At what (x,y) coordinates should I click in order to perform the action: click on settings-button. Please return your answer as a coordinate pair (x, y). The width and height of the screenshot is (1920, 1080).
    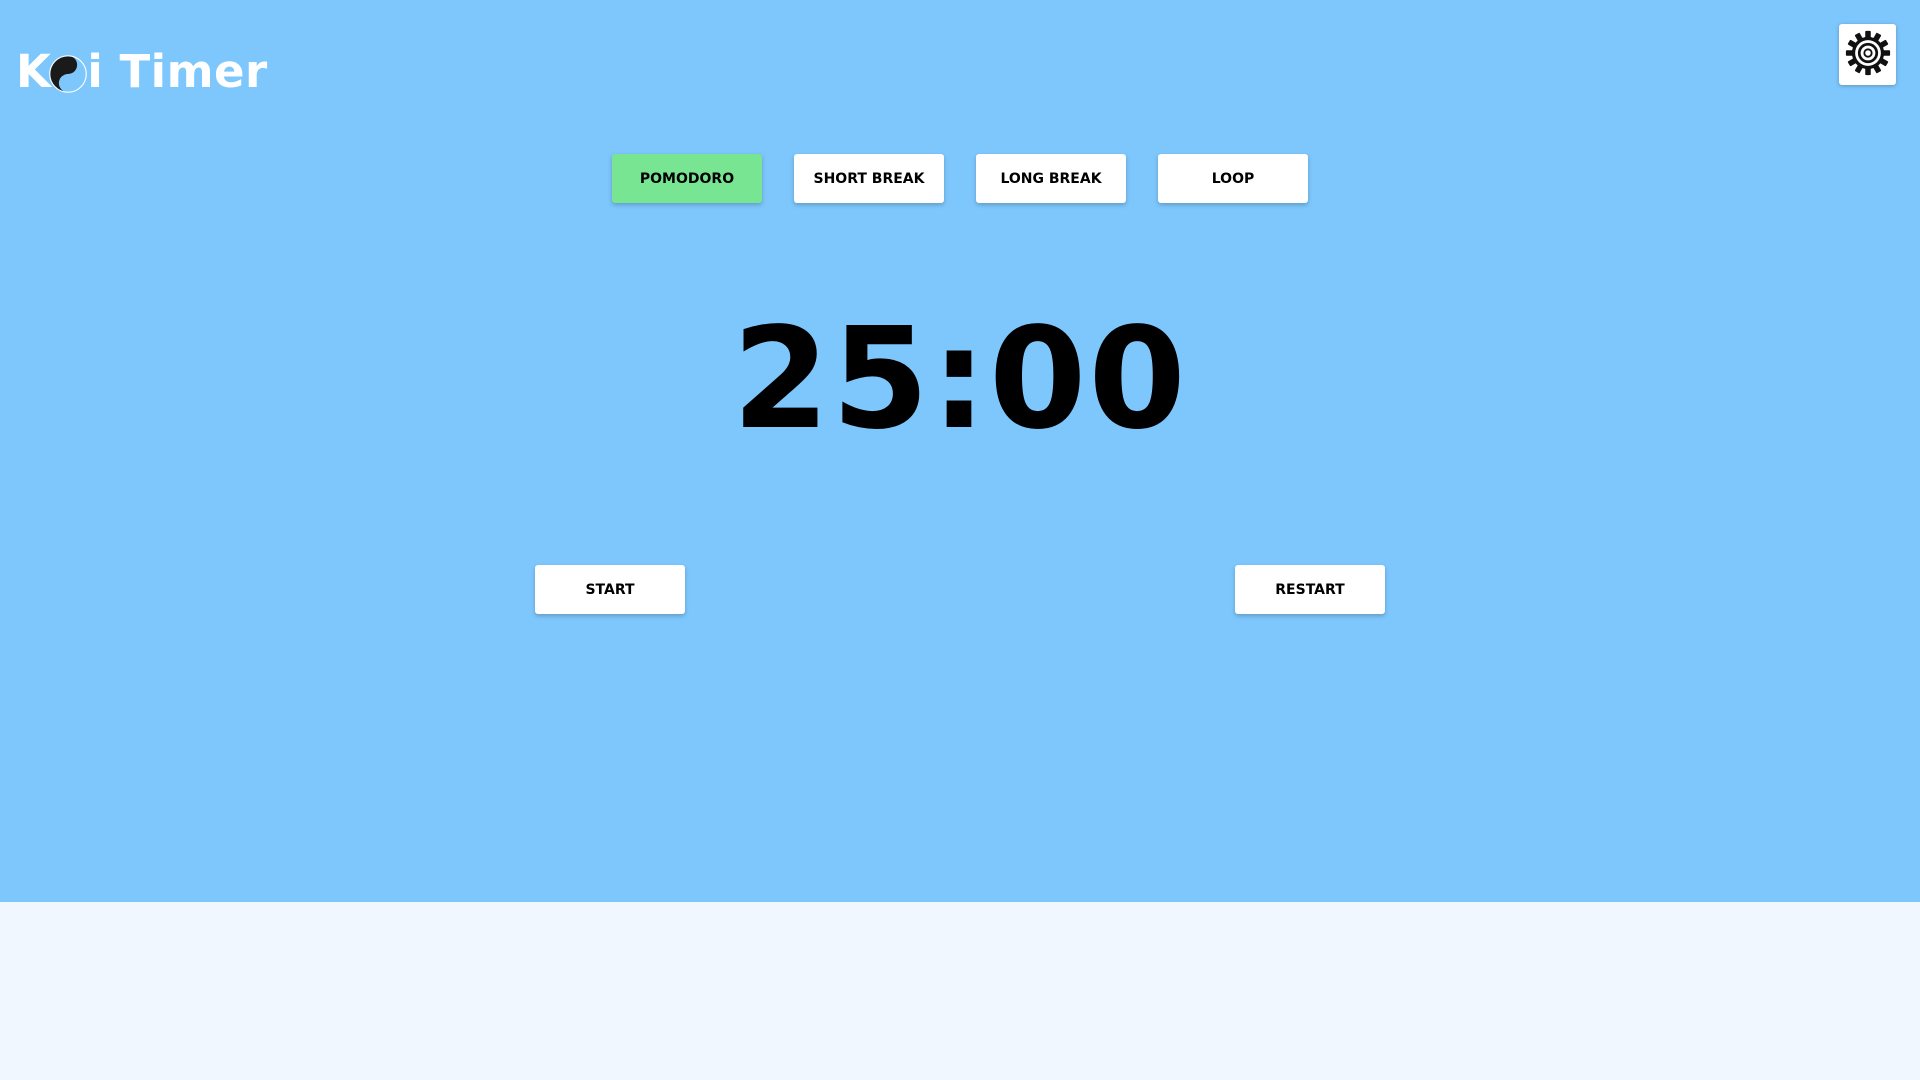
    Looking at the image, I should click on (1867, 54).